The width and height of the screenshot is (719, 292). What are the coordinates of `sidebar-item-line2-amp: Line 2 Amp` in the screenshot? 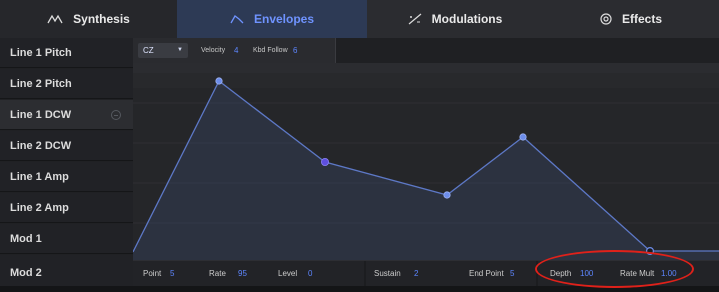 It's located at (66, 208).